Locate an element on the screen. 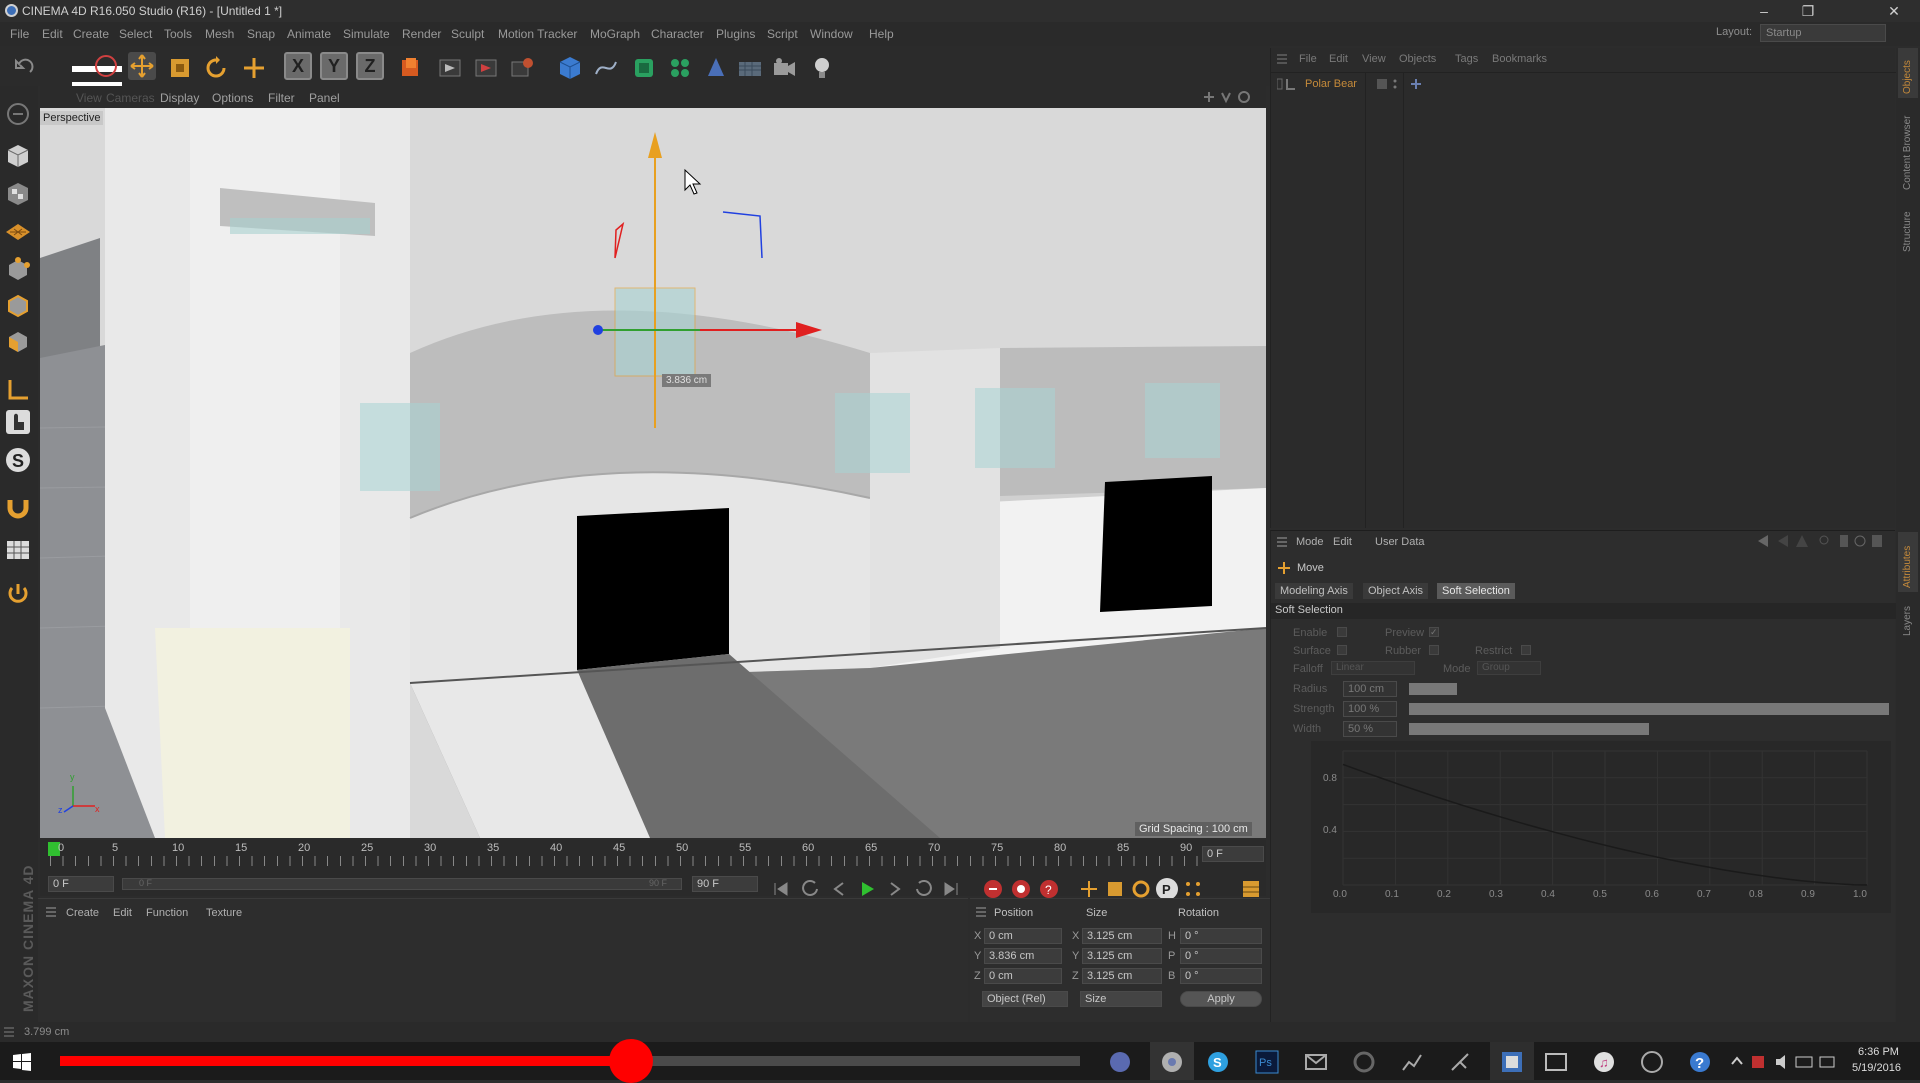 Image resolution: width=1920 pixels, height=1083 pixels. undo-icon is located at coordinates (24, 68).